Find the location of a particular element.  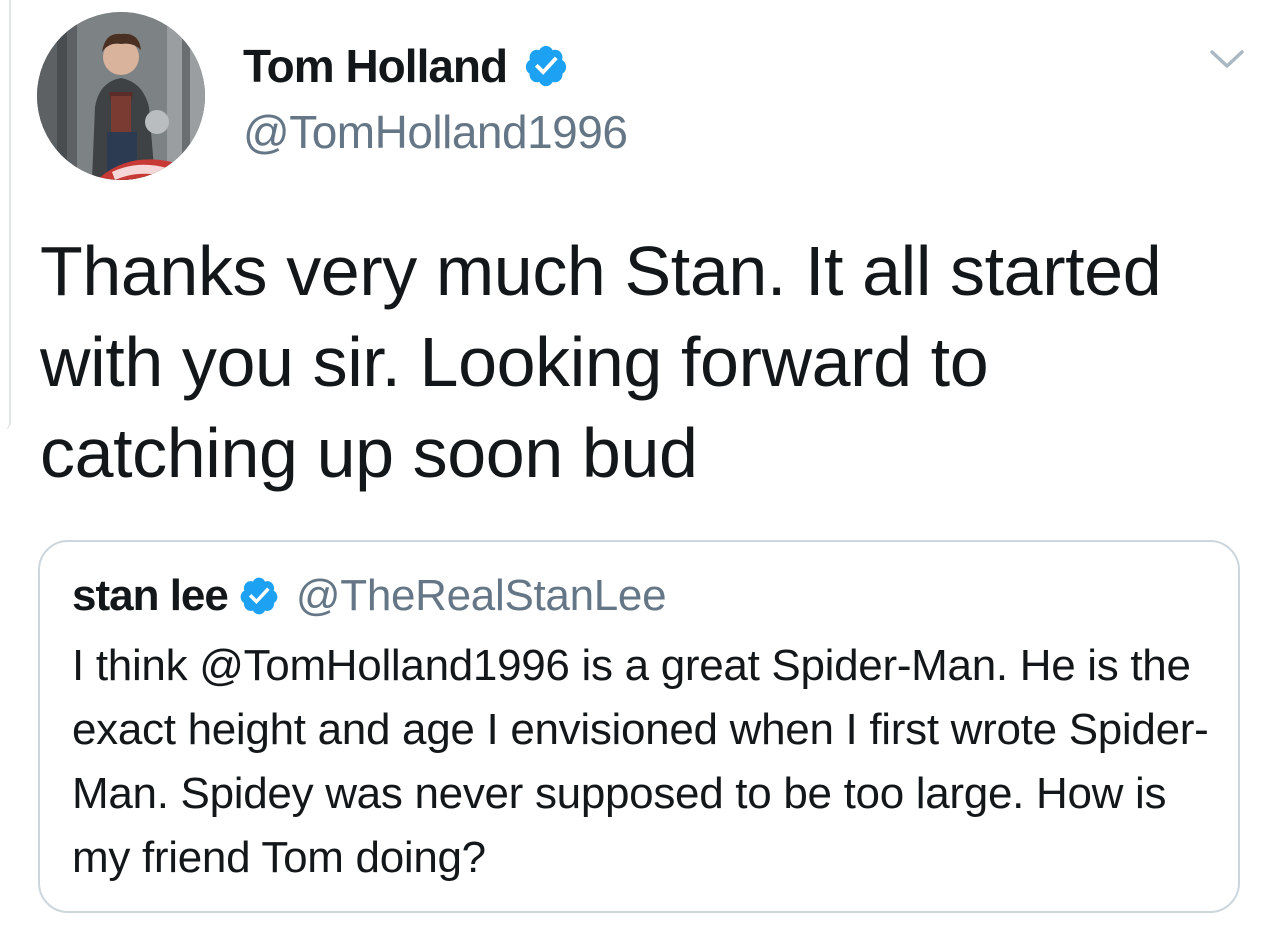

quoted-author-name: stan lee is located at coordinates (150, 595).